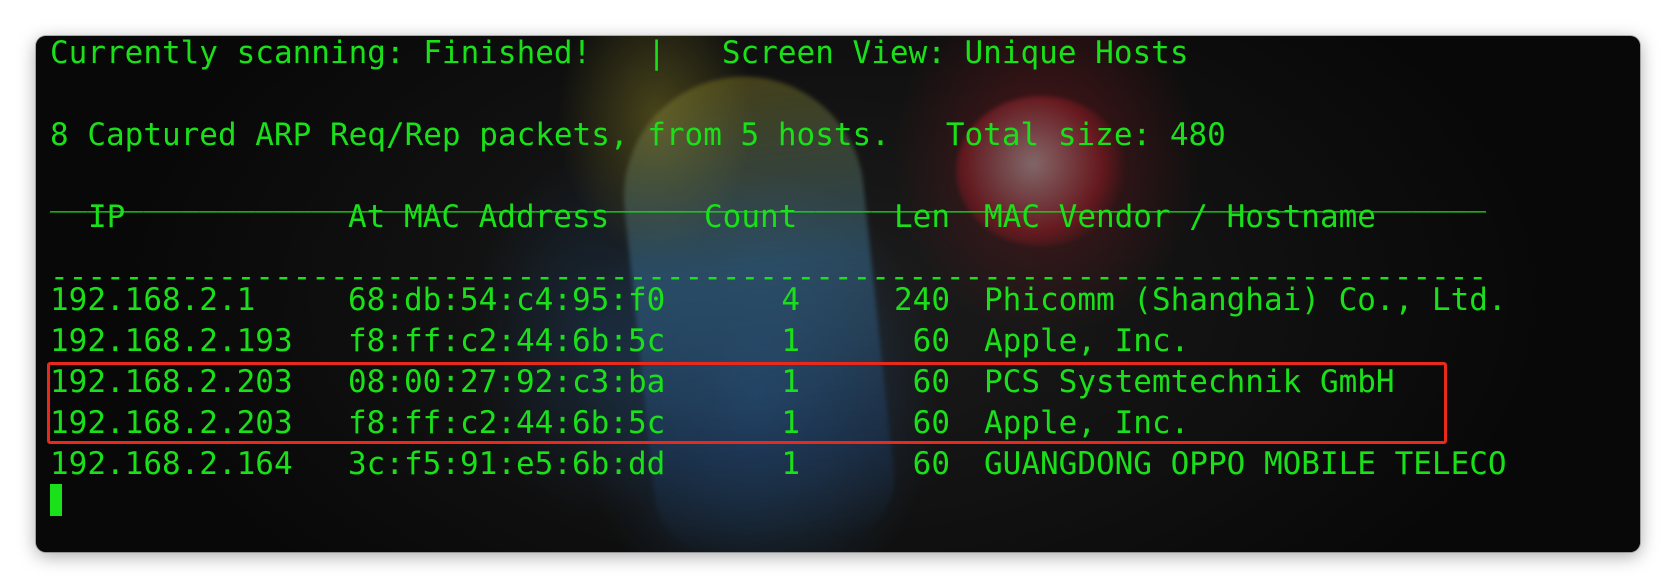 This screenshot has height=588, width=1676. Describe the element at coordinates (1245, 300) in the screenshot. I see `row-vendor: Phicomm (Shanghai) Co., Ltd.` at that location.